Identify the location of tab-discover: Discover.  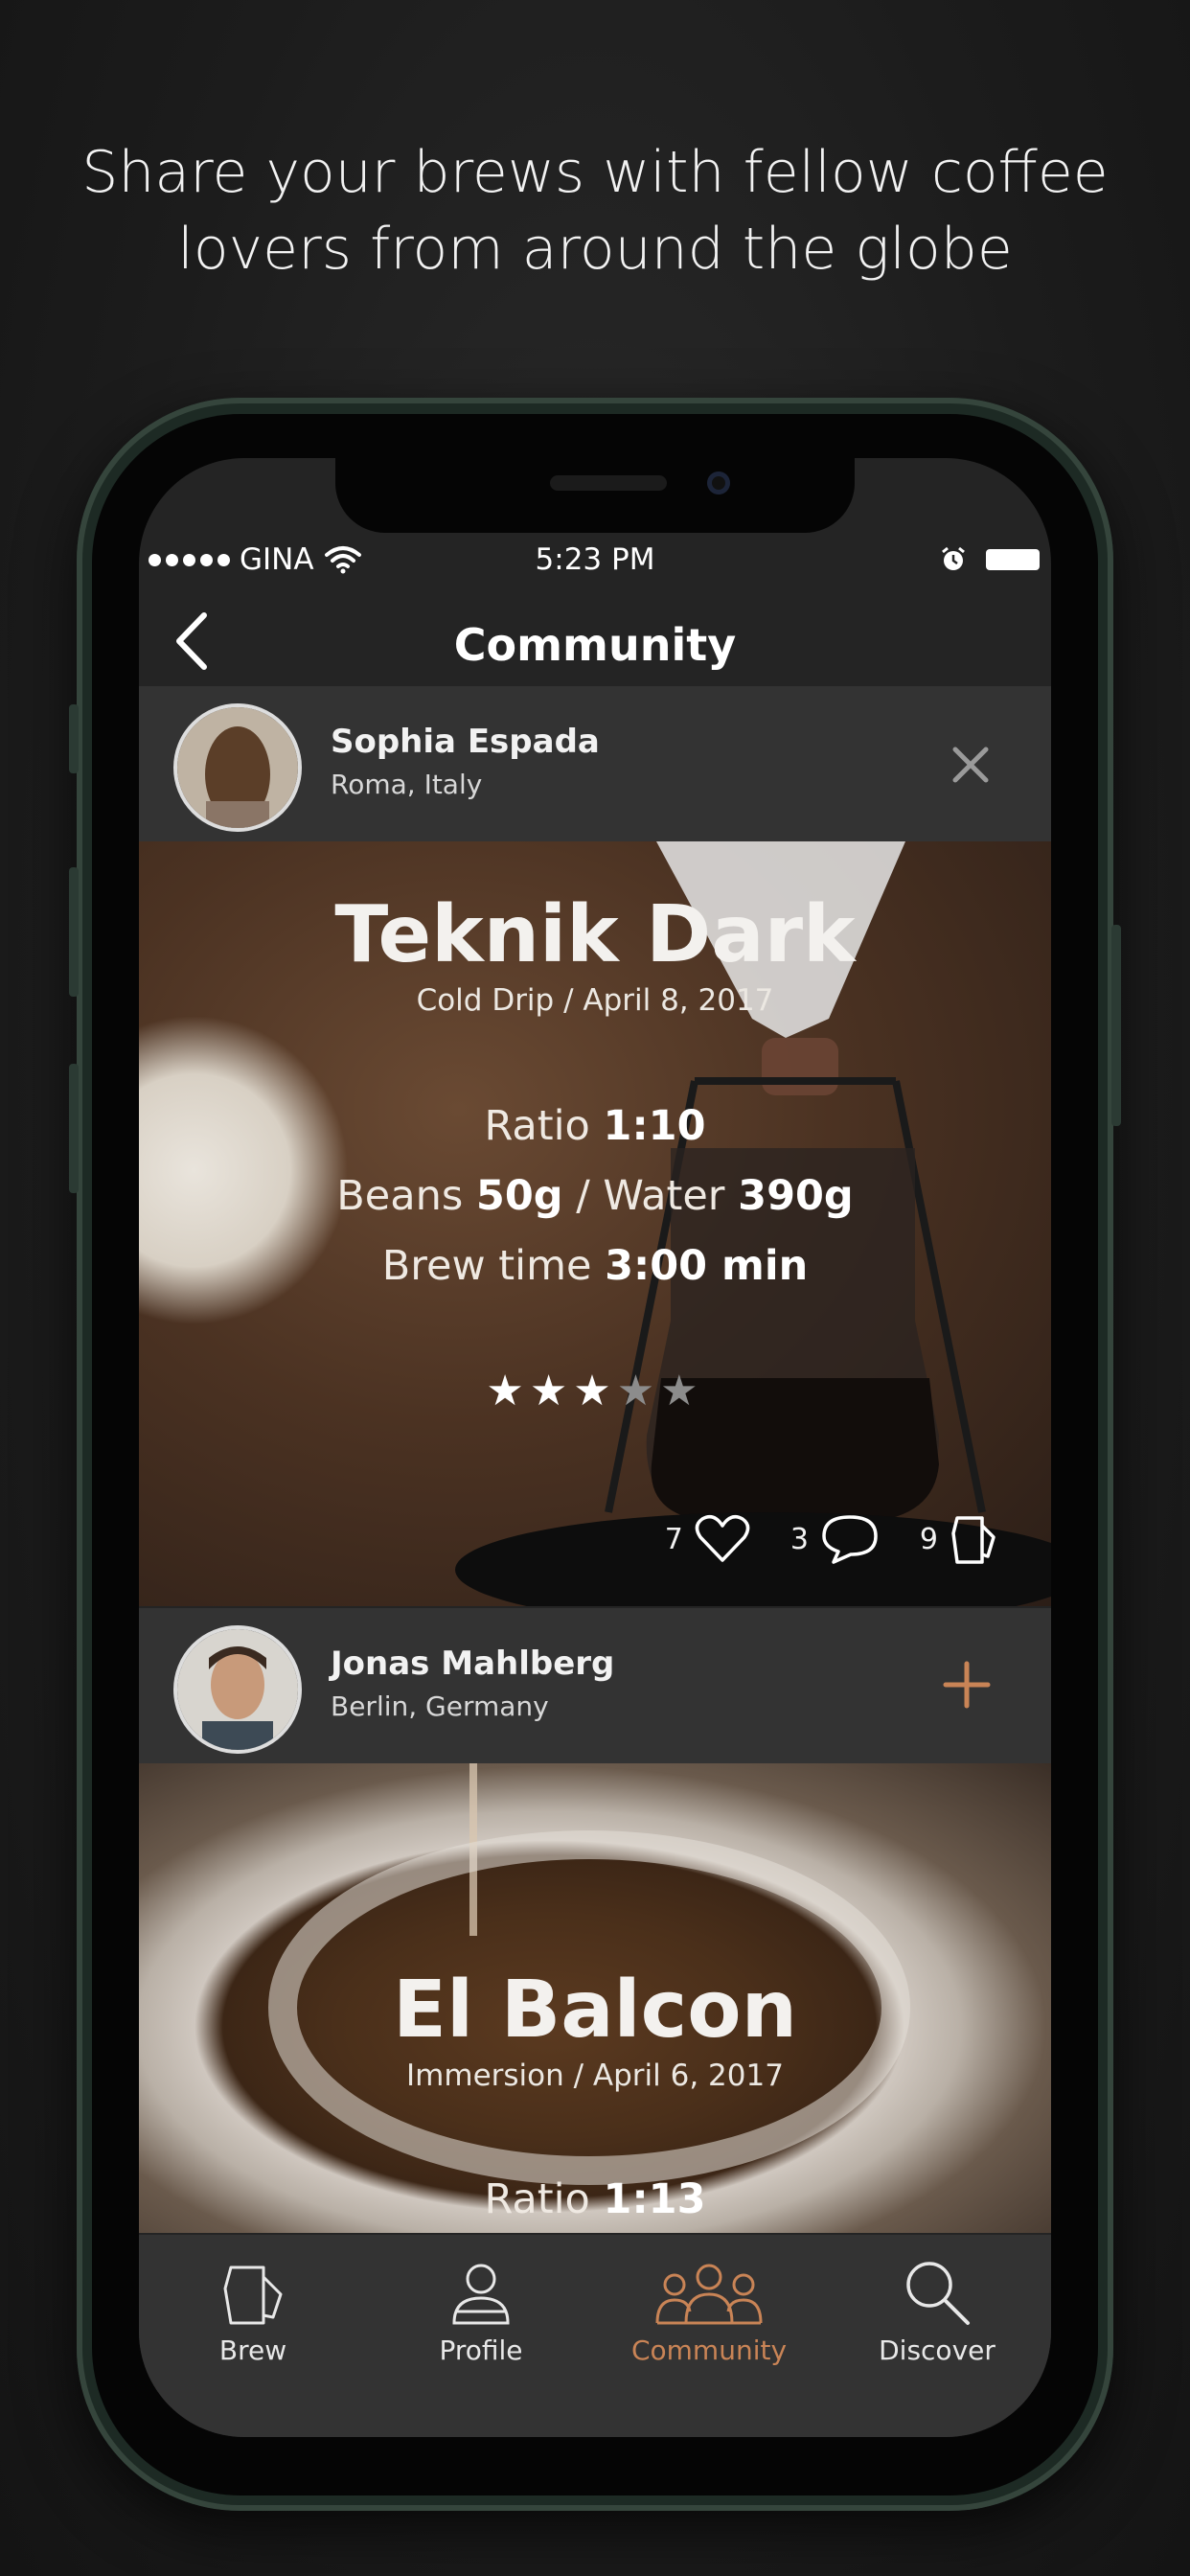
(937, 2309).